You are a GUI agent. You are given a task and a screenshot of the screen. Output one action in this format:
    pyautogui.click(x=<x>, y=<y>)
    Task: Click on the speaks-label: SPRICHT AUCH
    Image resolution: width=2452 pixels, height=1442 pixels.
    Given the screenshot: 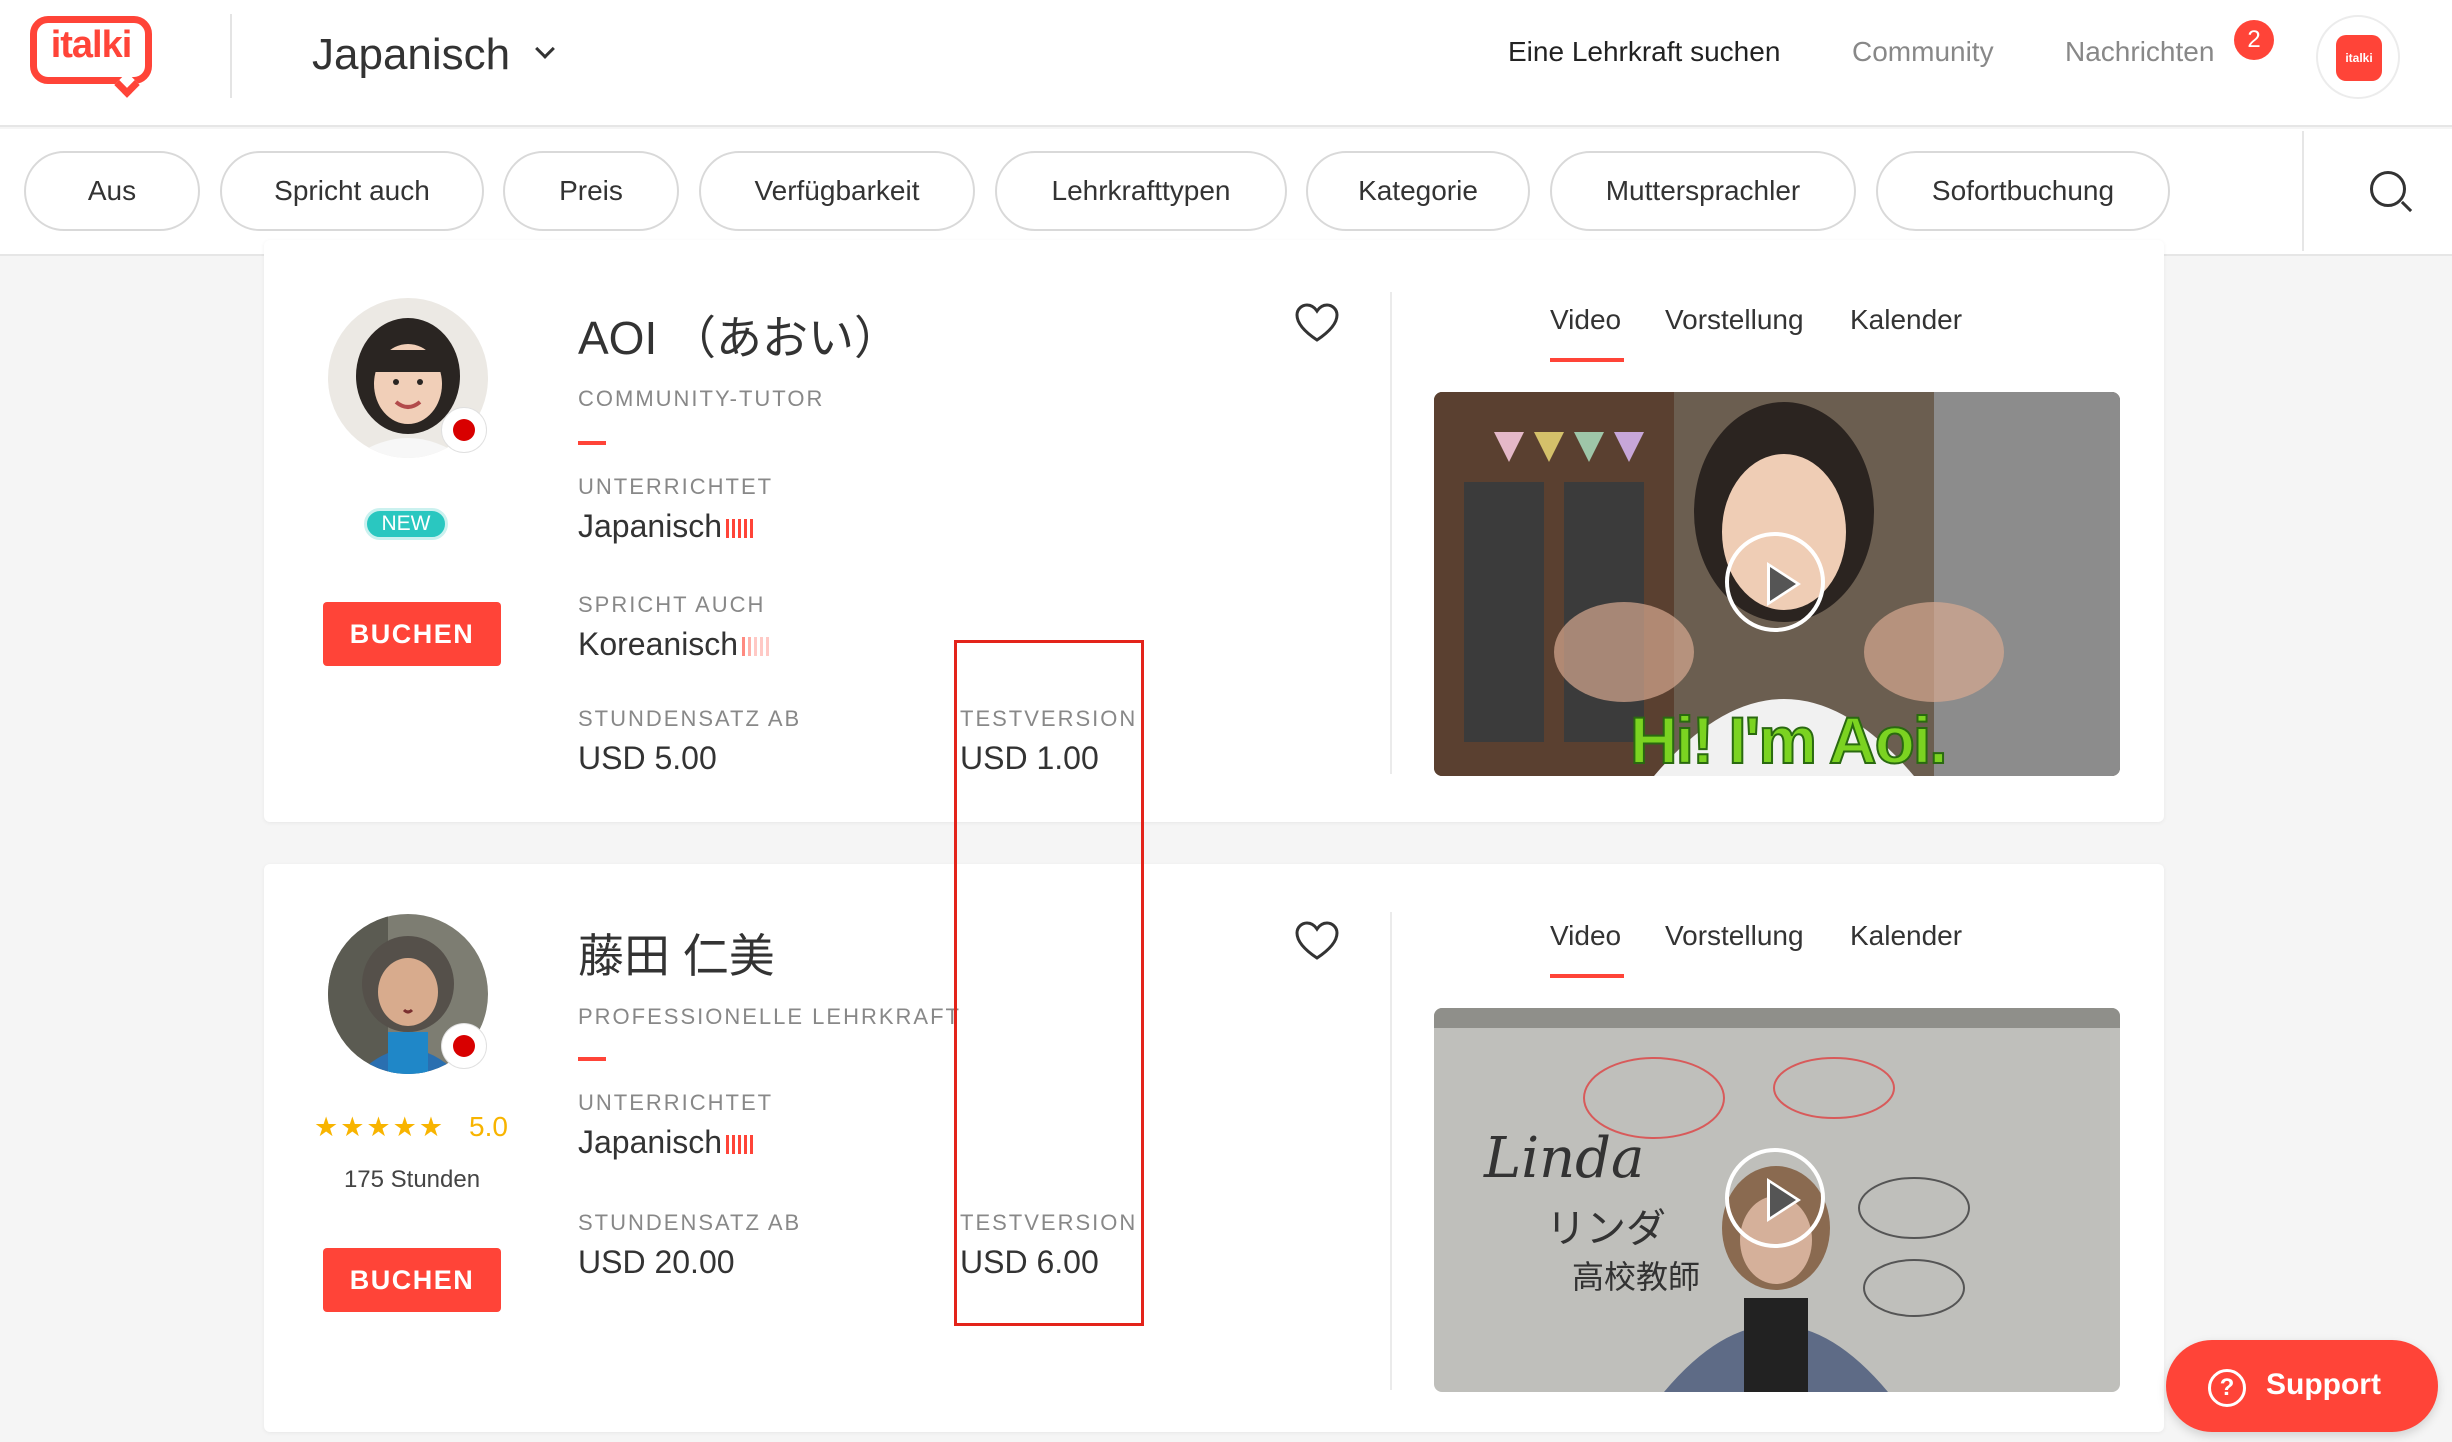 What is the action you would take?
    pyautogui.click(x=672, y=604)
    